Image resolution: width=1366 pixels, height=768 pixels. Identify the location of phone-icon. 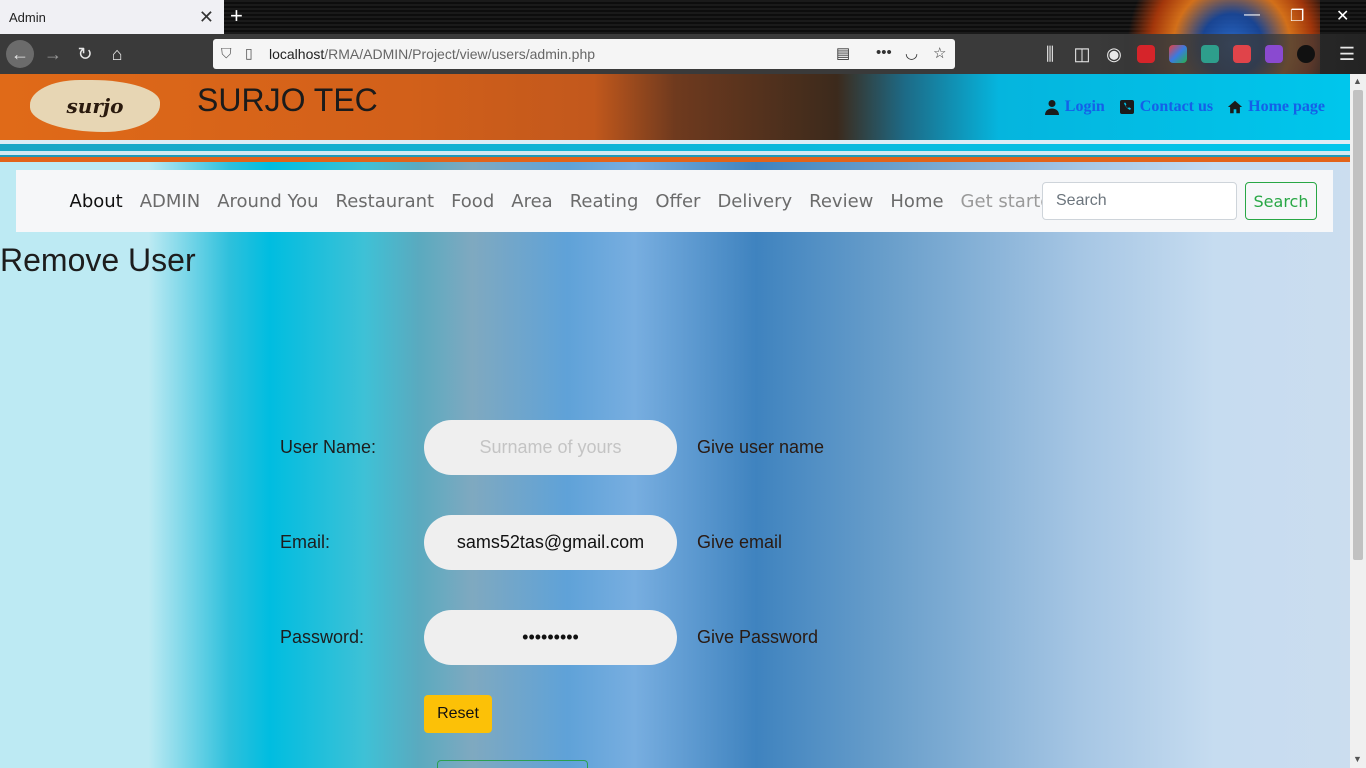
(1126, 107).